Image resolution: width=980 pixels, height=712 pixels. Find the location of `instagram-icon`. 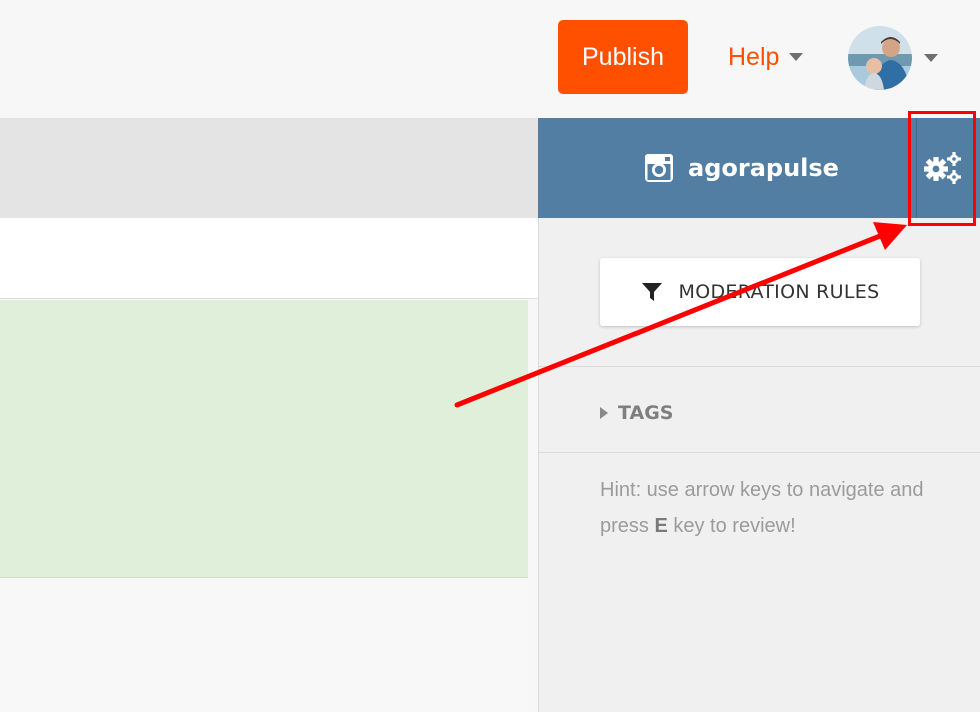

instagram-icon is located at coordinates (659, 168).